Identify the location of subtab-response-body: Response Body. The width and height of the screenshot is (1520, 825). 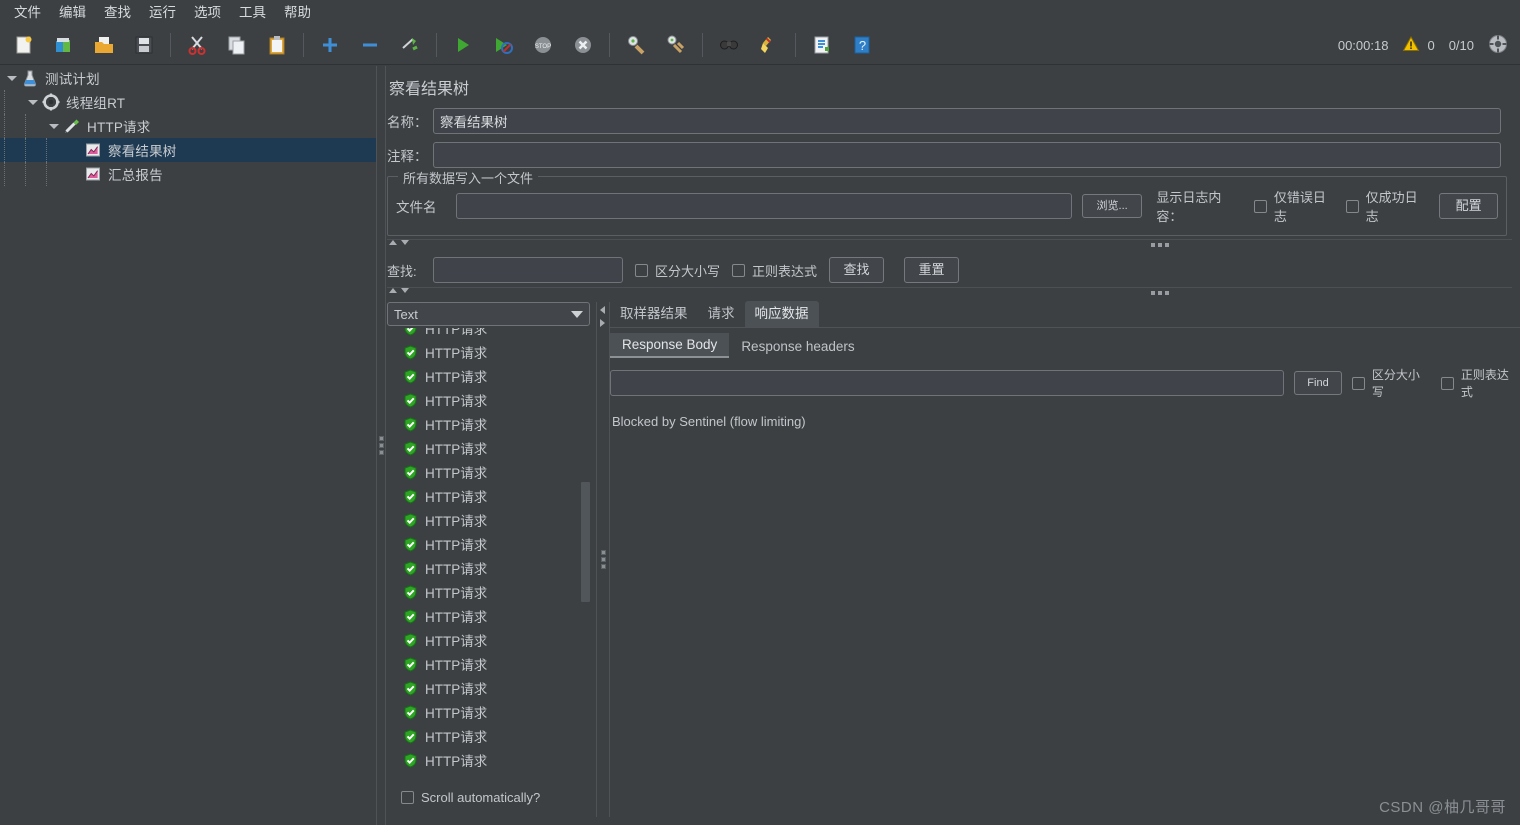
(670, 345).